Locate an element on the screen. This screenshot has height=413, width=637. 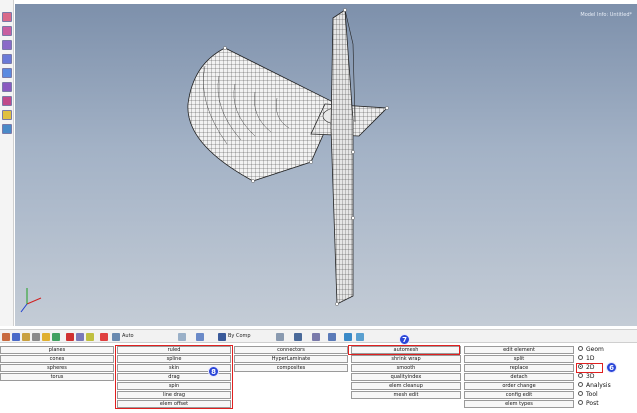
radio-label: Analysis is located at coordinates (598, 385).